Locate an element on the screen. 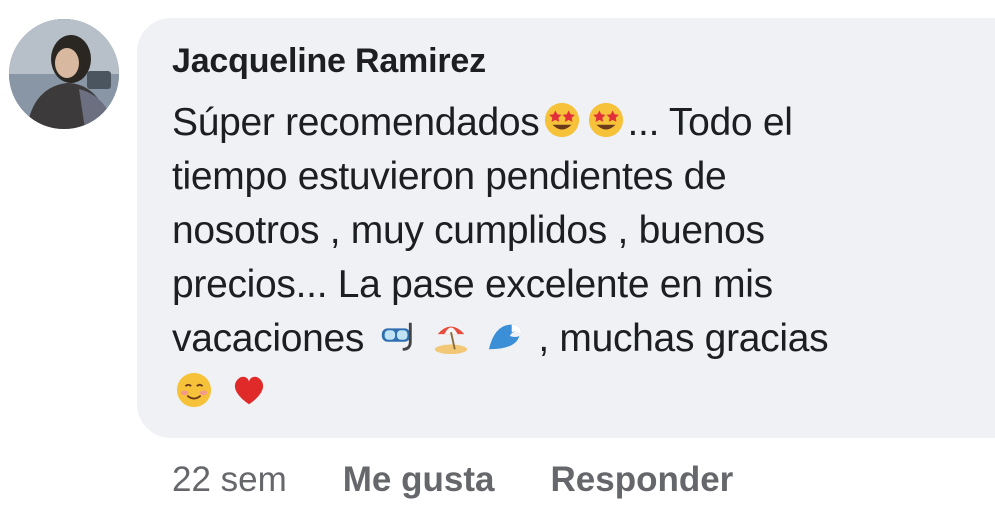 The height and width of the screenshot is (531, 995). text-segment: vacaciones is located at coordinates (268, 338).